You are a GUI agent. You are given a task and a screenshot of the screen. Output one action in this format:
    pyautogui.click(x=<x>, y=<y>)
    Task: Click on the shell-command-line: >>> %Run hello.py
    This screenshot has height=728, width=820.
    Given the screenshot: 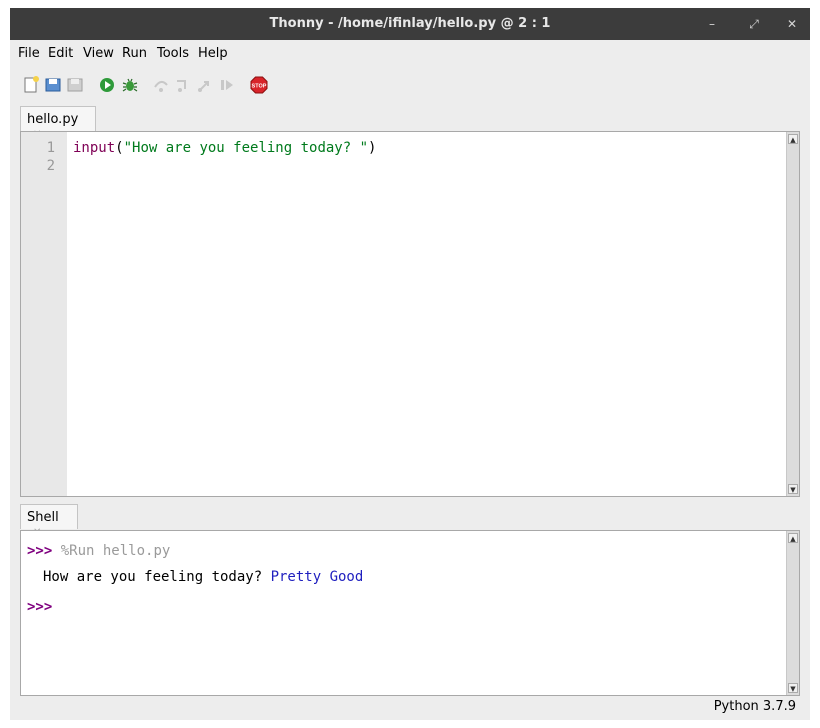 What is the action you would take?
    pyautogui.click(x=98, y=551)
    